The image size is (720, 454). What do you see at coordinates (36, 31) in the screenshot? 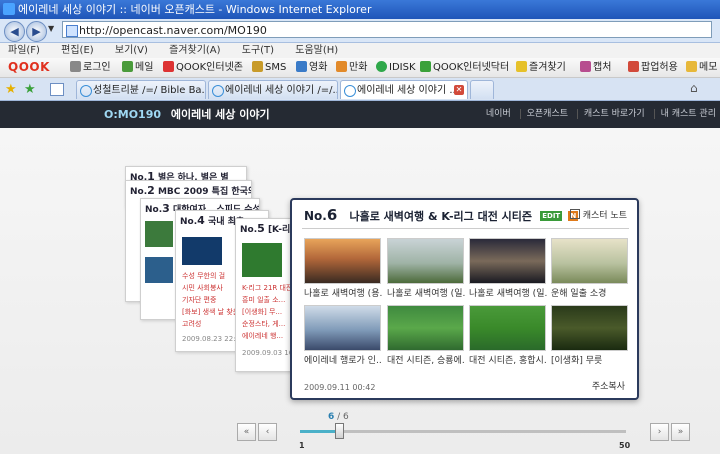
I see `forward-button: ▶` at bounding box center [36, 31].